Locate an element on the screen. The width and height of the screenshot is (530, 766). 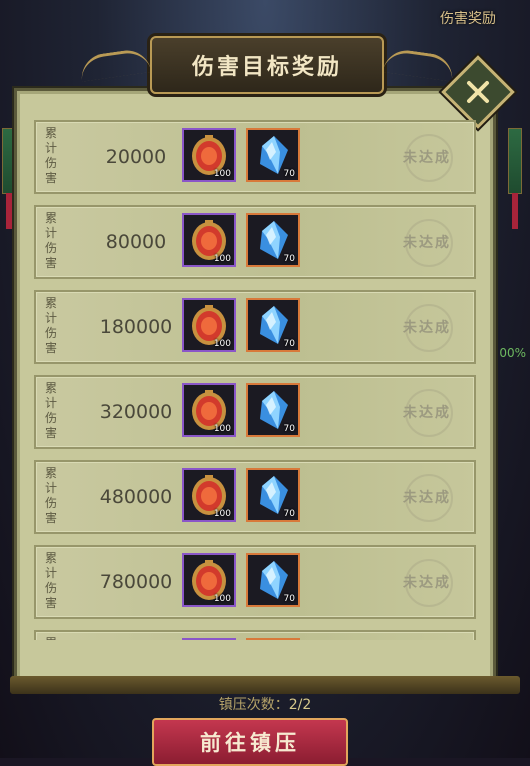
reward-row: 累计伤害 180000 100 70 未达成 is located at coordinates (255, 327).